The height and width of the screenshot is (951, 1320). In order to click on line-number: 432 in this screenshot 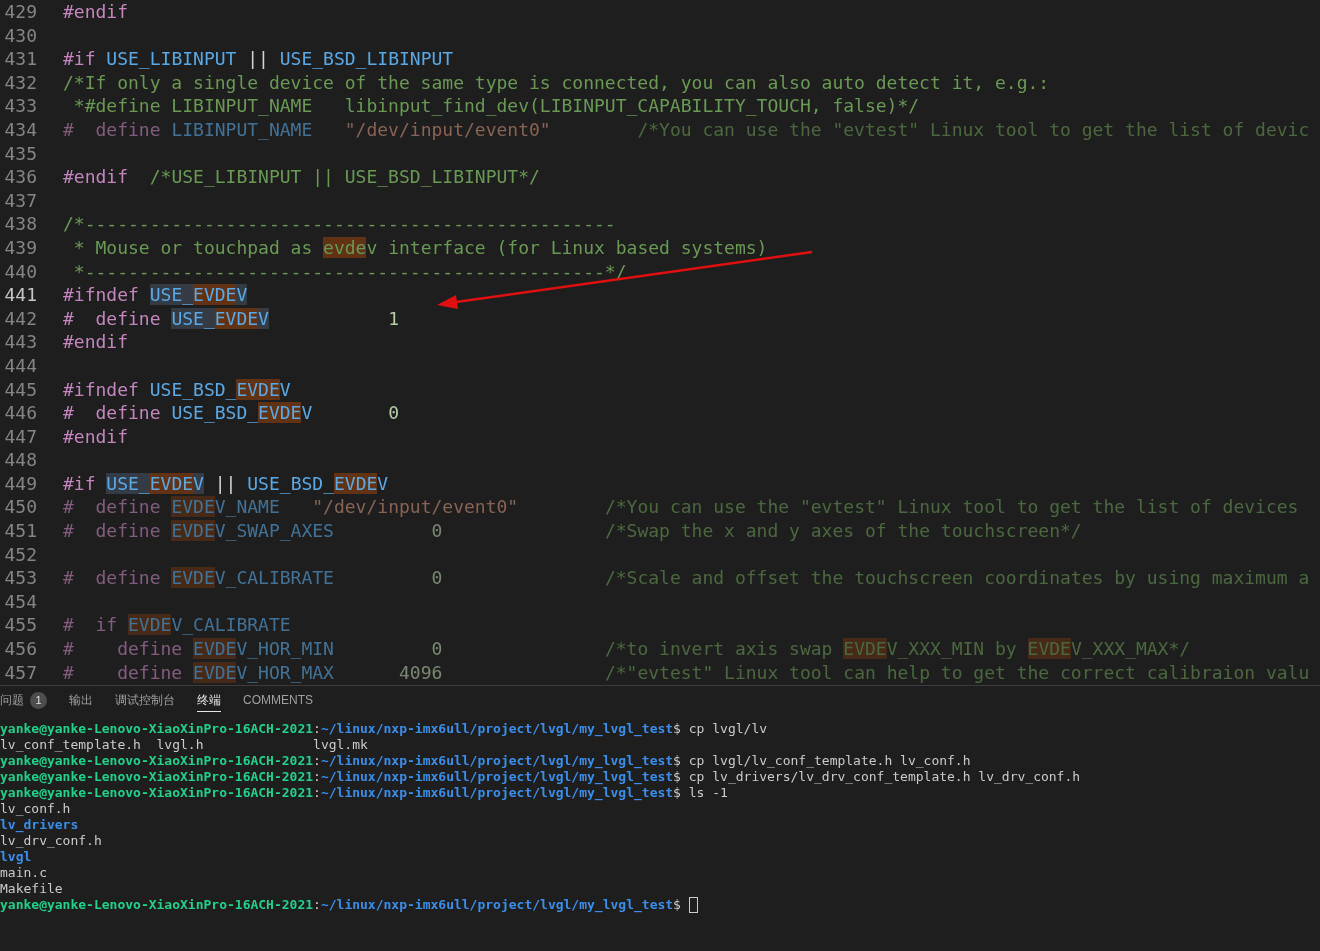, I will do `click(20, 82)`.